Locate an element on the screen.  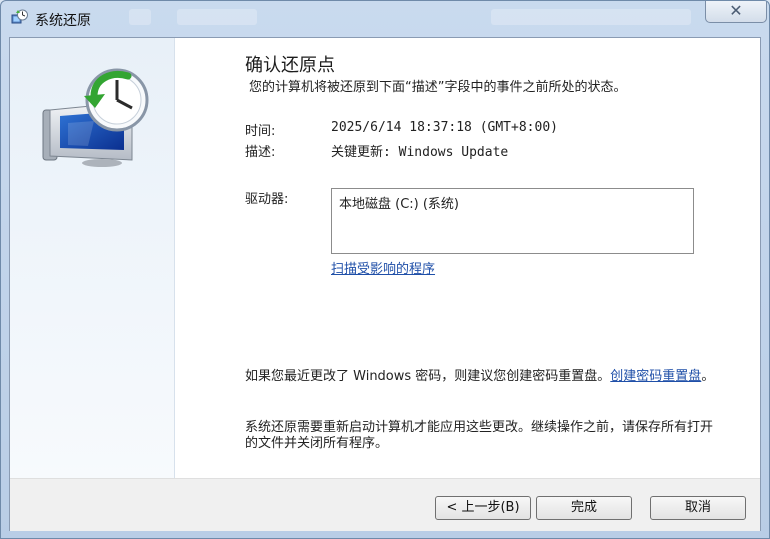
password-note: 如果您最近更改了 Windows 密码，则建议您创建密码重置盘。创建密码重置盘。 is located at coordinates (480, 377).